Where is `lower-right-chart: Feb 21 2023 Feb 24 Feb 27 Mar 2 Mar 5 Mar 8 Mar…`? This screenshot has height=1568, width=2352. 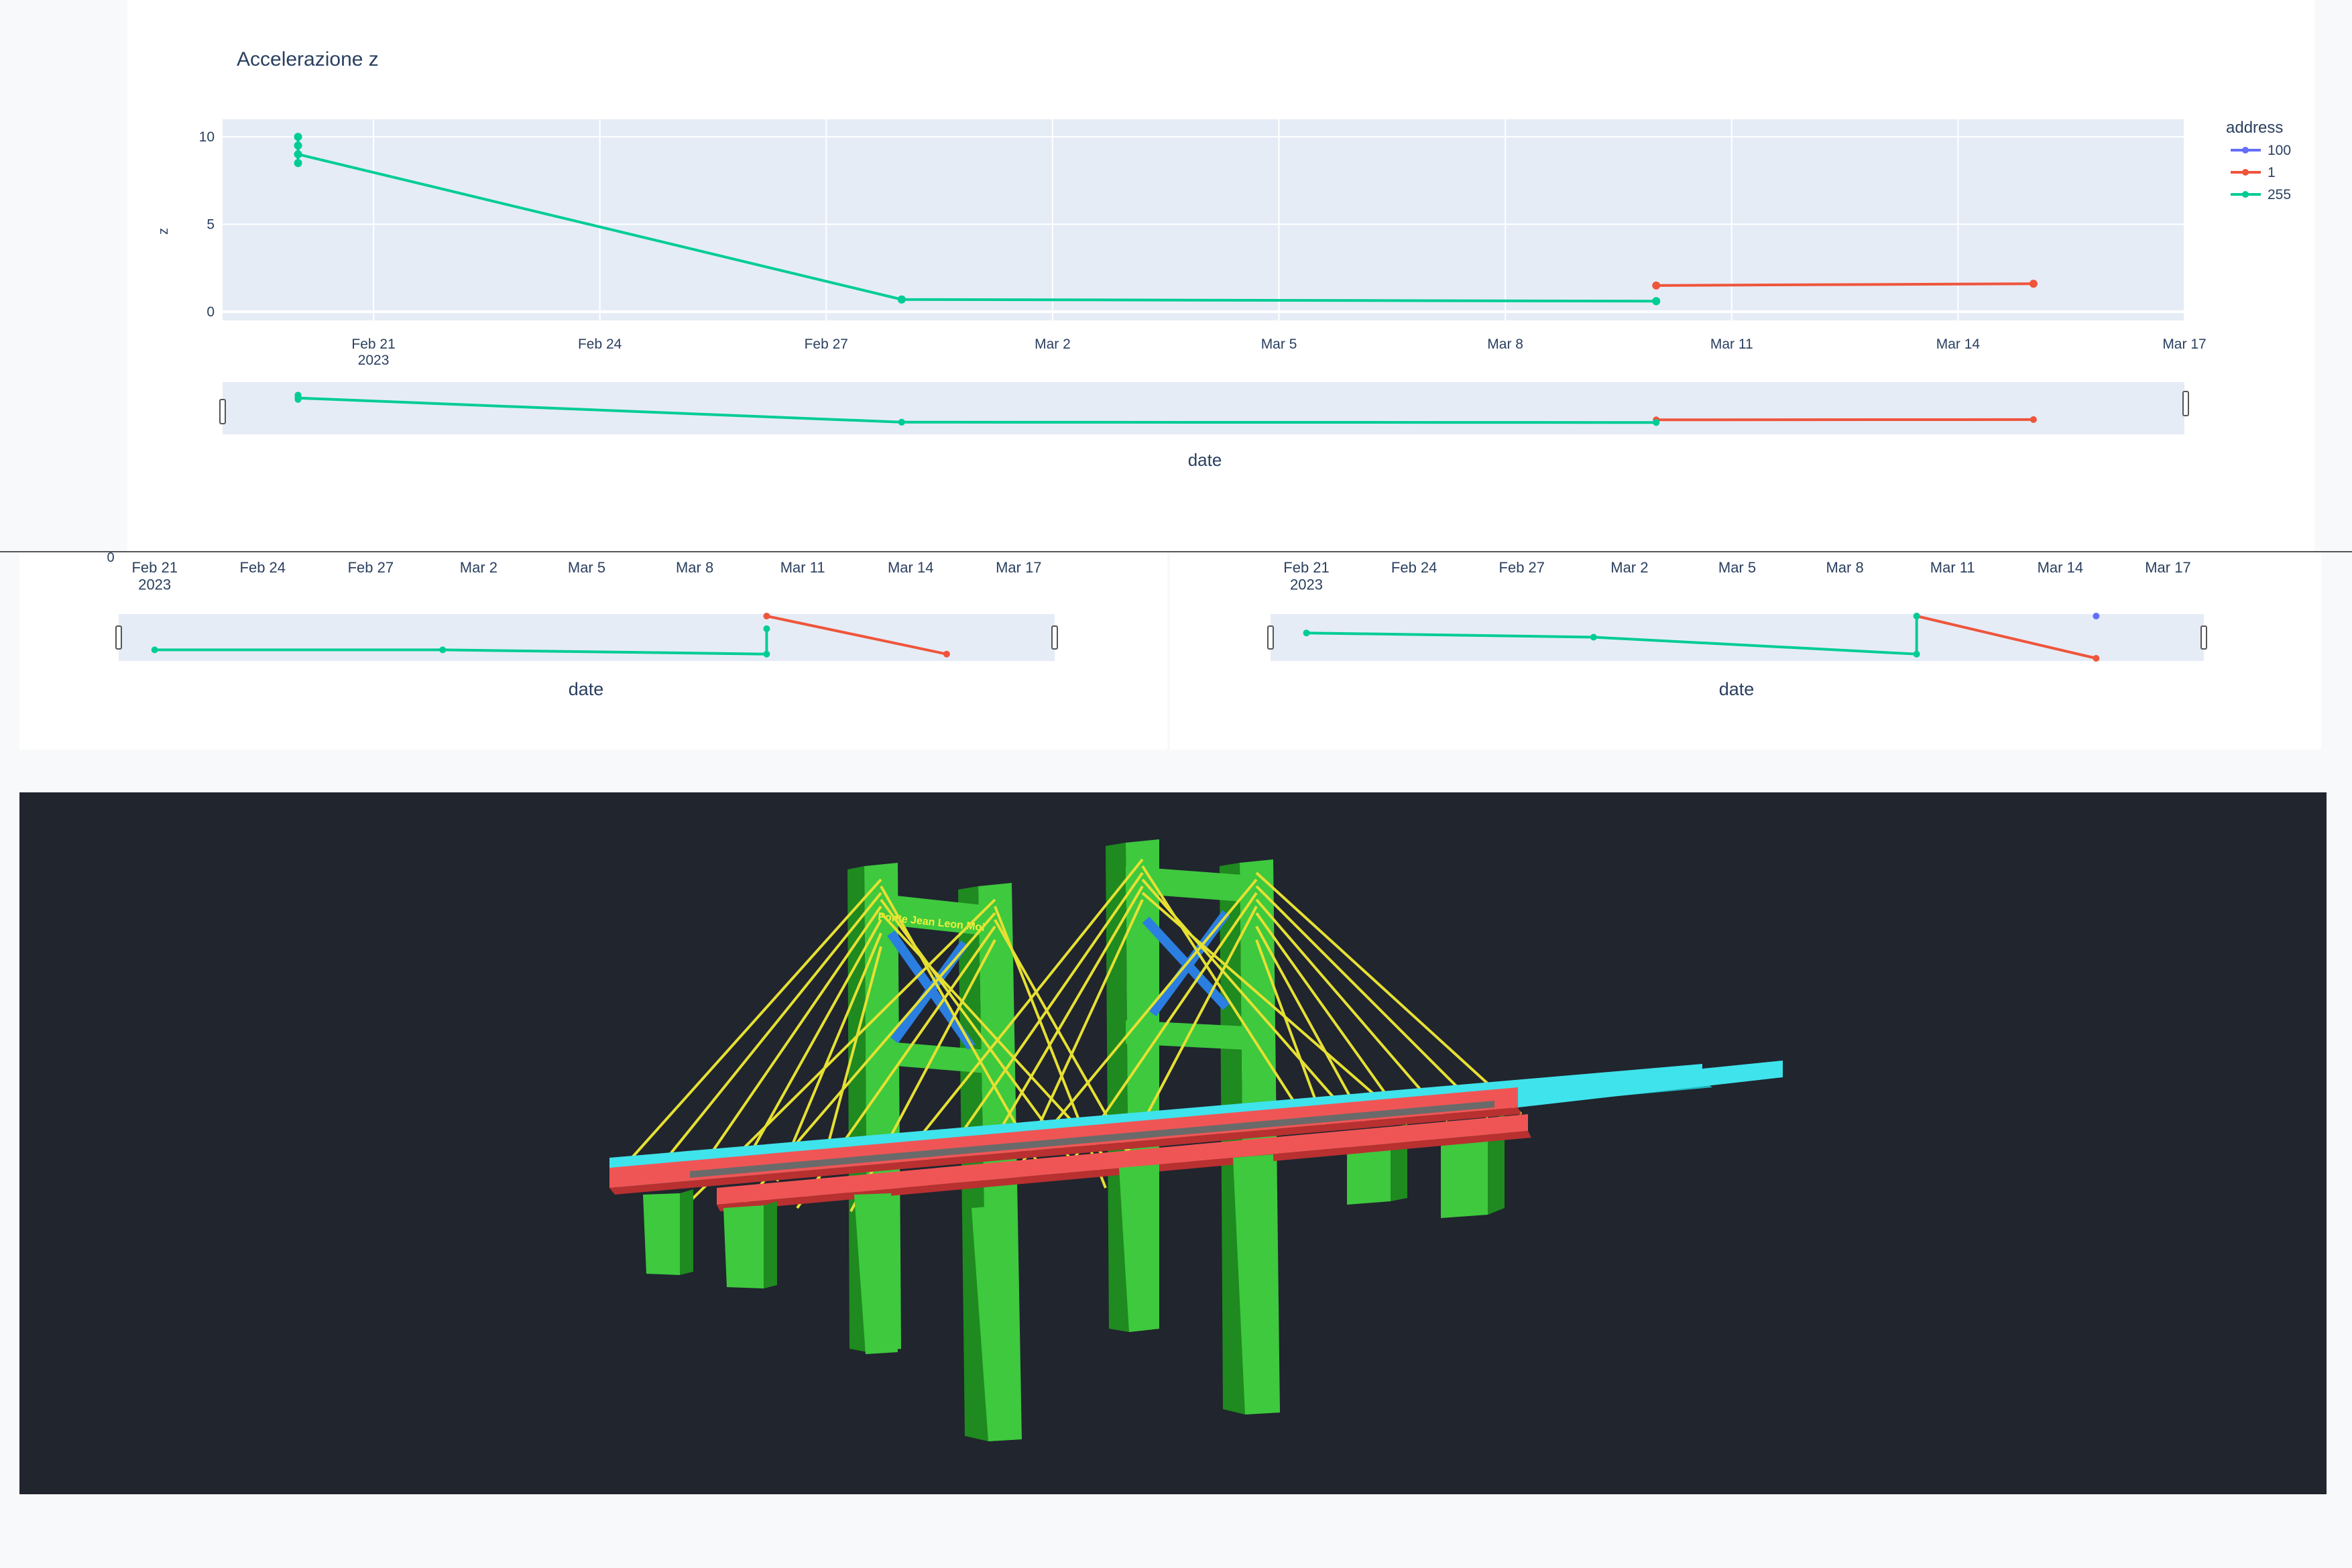
lower-right-chart: Feb 21 2023 Feb 24 Feb 27 Mar 2 Mar 5 Mar 8 Mar… is located at coordinates (1737, 629).